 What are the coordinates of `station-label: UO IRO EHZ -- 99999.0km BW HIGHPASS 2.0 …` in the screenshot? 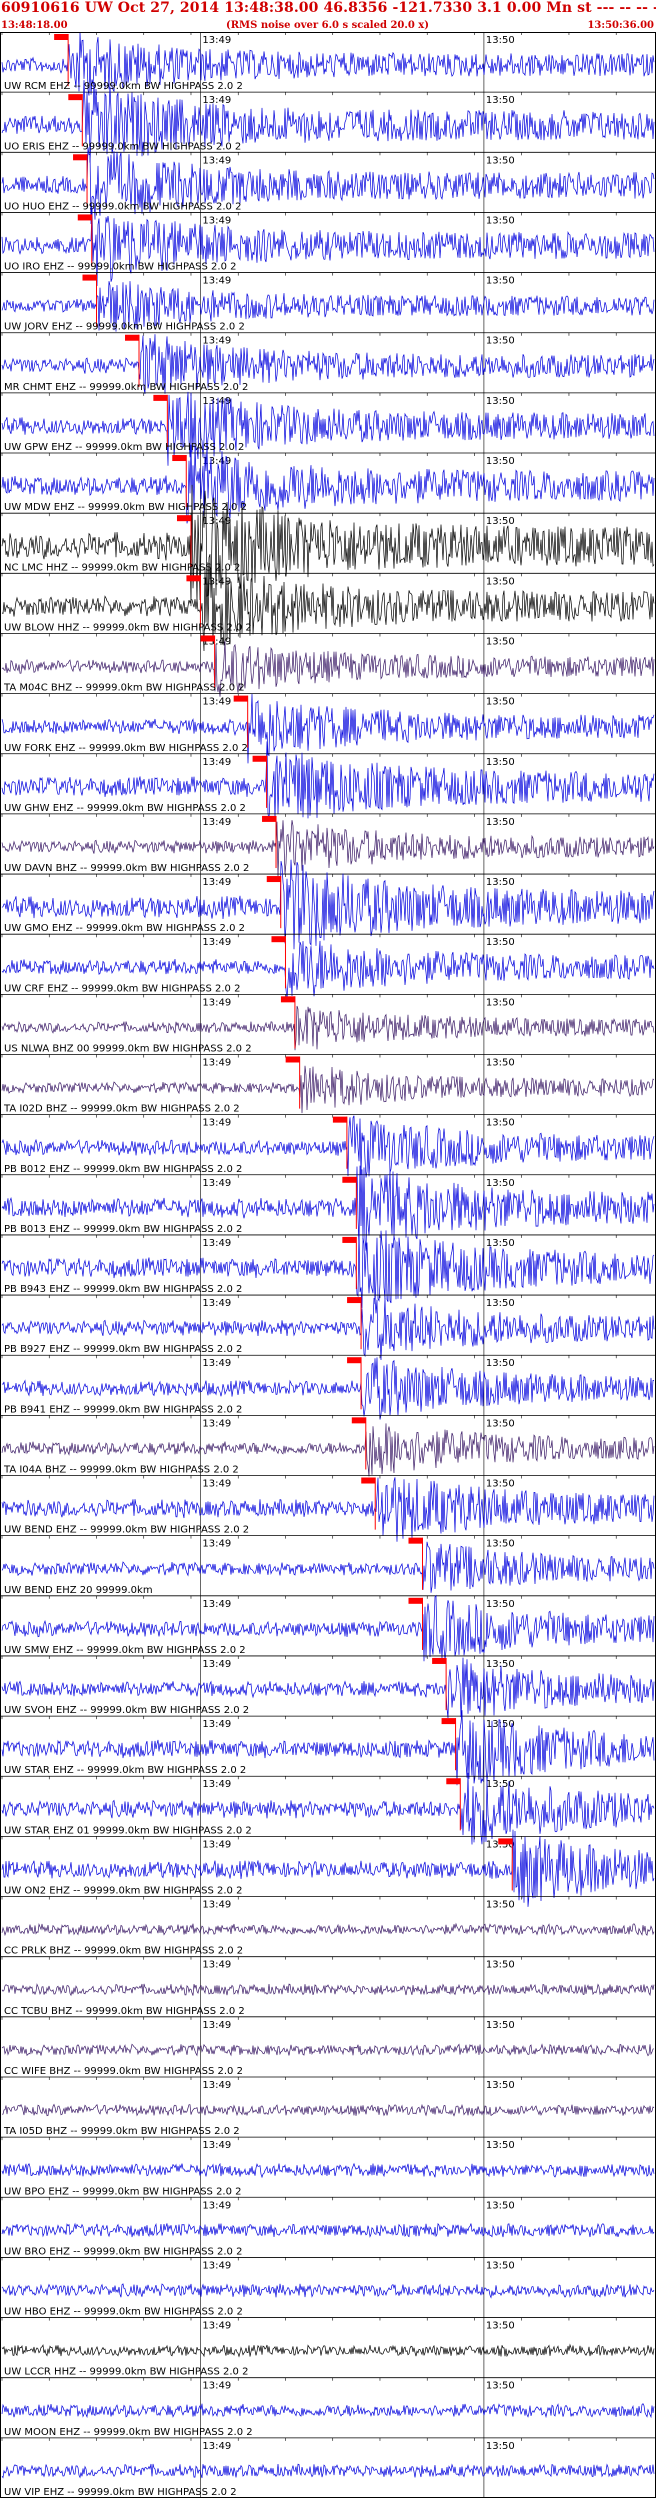 It's located at (120, 267).